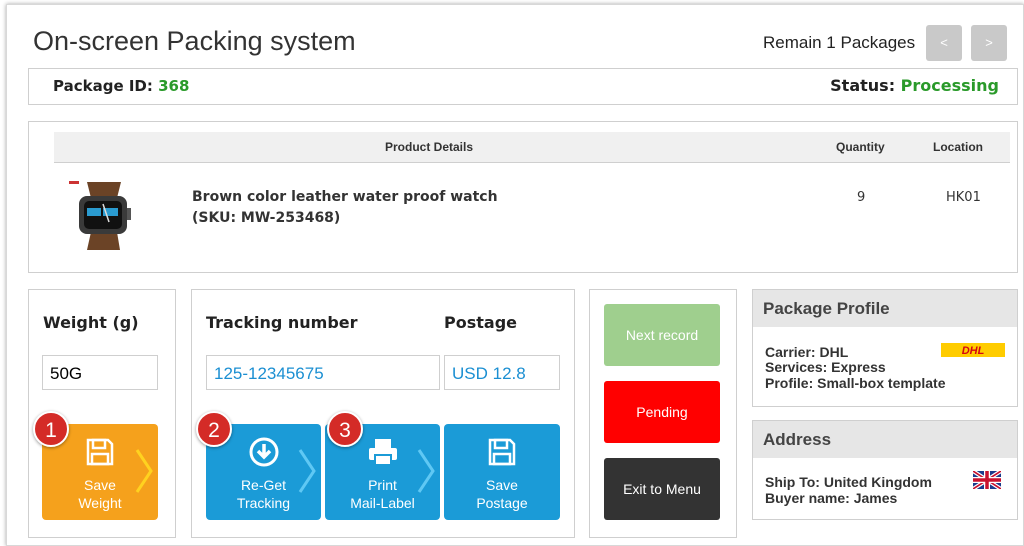  I want to click on remaining-packages-text: Remain 1 Packages, so click(839, 42).